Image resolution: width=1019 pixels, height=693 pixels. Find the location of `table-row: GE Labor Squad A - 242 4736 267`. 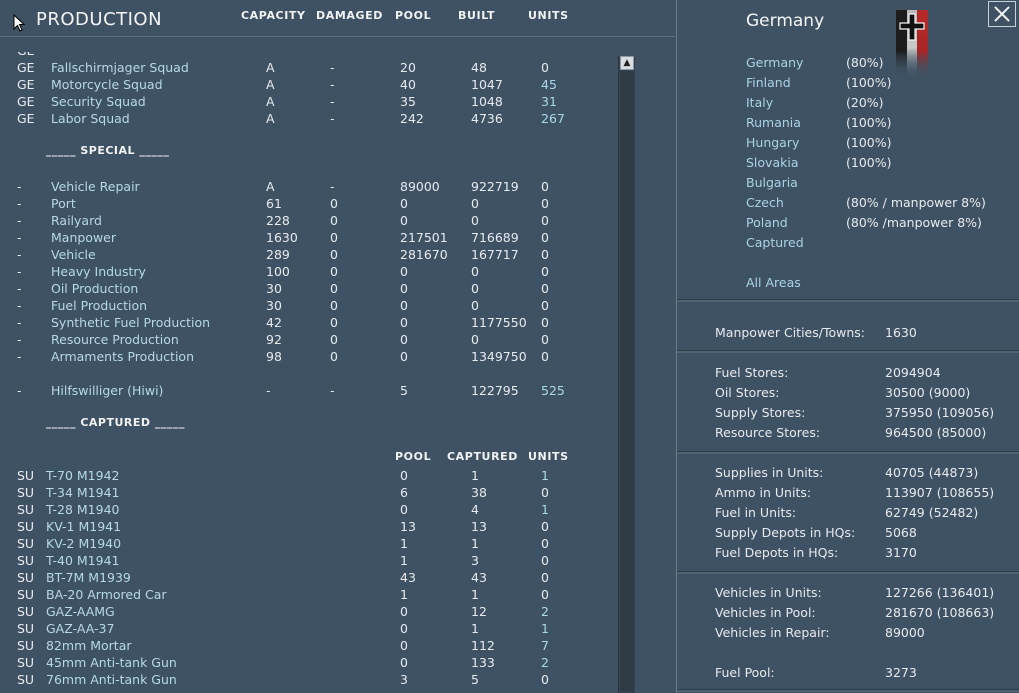

table-row: GE Labor Squad A - 242 4736 267 is located at coordinates (310, 118).